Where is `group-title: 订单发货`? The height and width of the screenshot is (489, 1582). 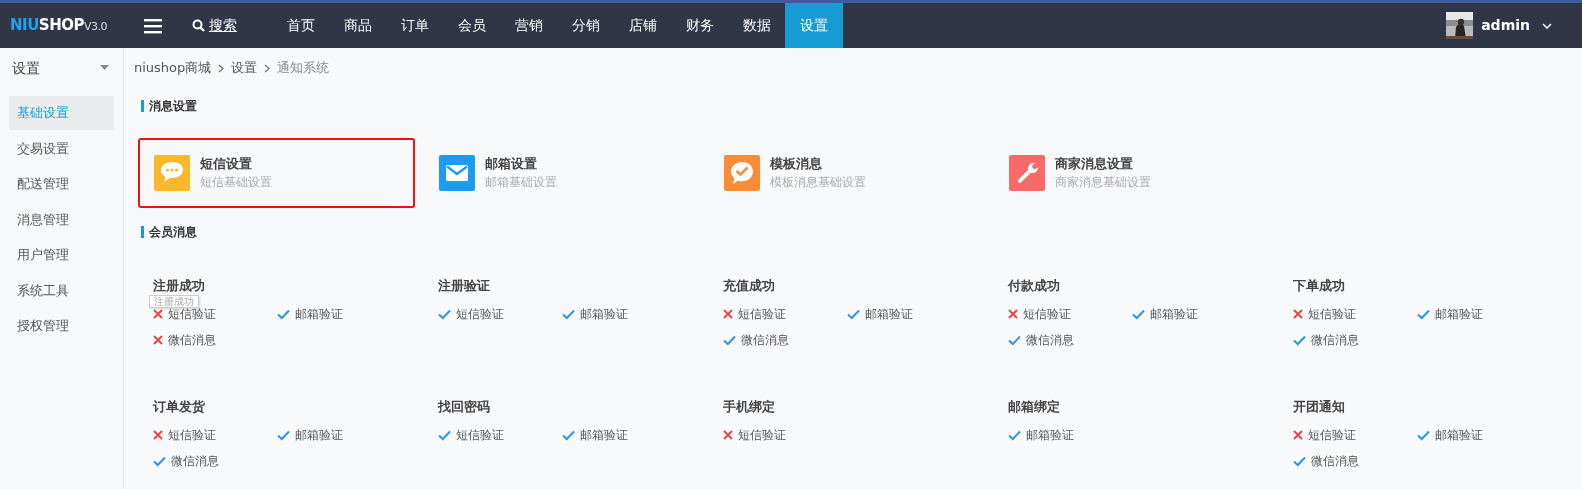
group-title: 订单发货 is located at coordinates (179, 407).